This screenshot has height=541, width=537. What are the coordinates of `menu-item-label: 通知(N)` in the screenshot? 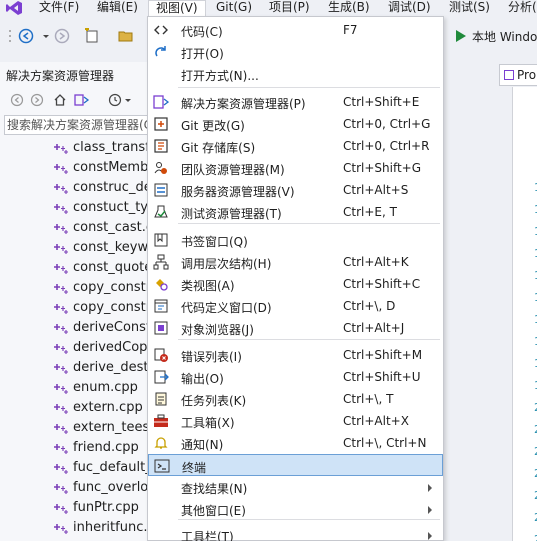 It's located at (202, 445).